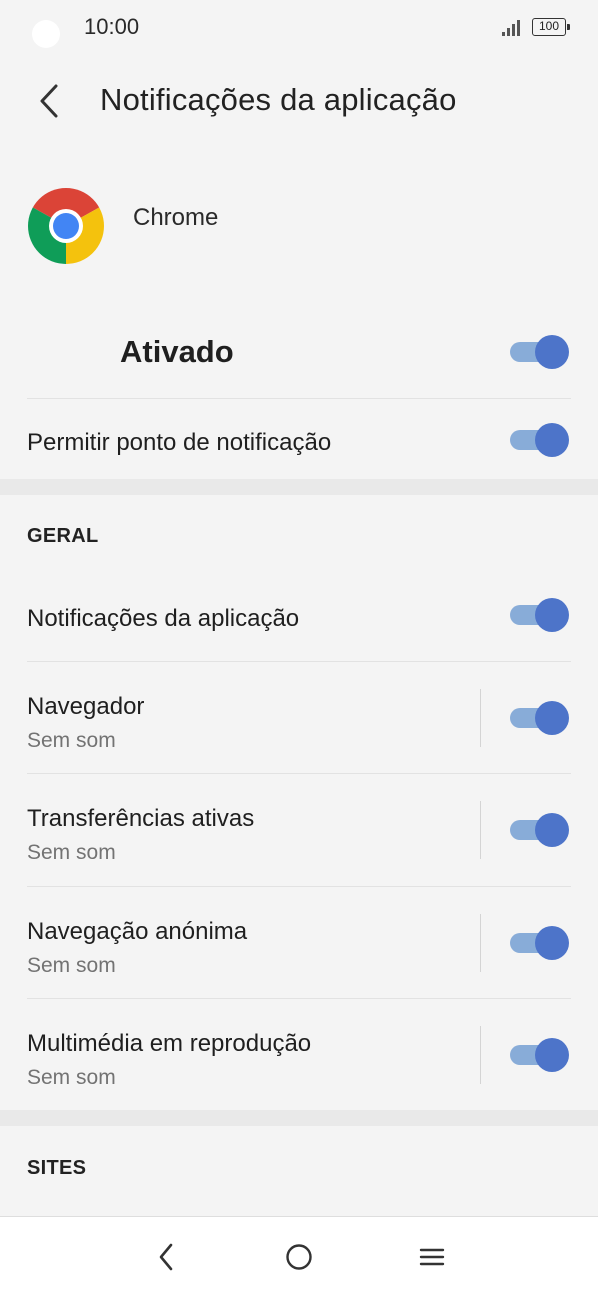  I want to click on navegador-toggle, so click(539, 718).